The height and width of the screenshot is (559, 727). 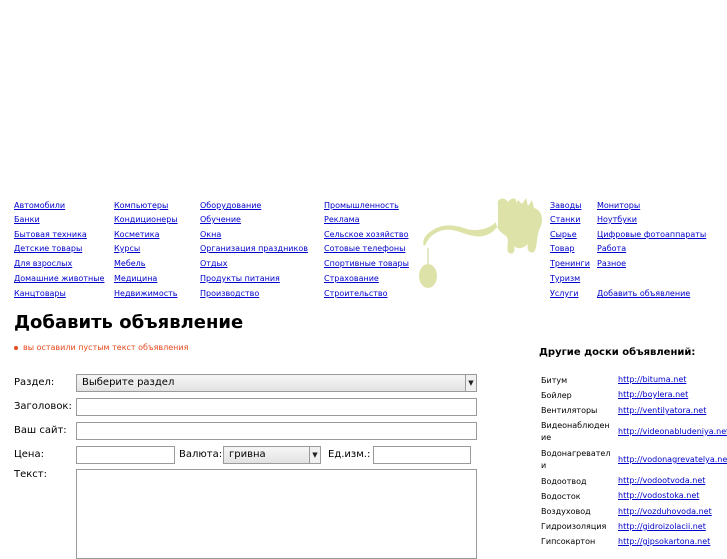 I want to click on unit-label: Ед.изм.:, so click(x=349, y=454).